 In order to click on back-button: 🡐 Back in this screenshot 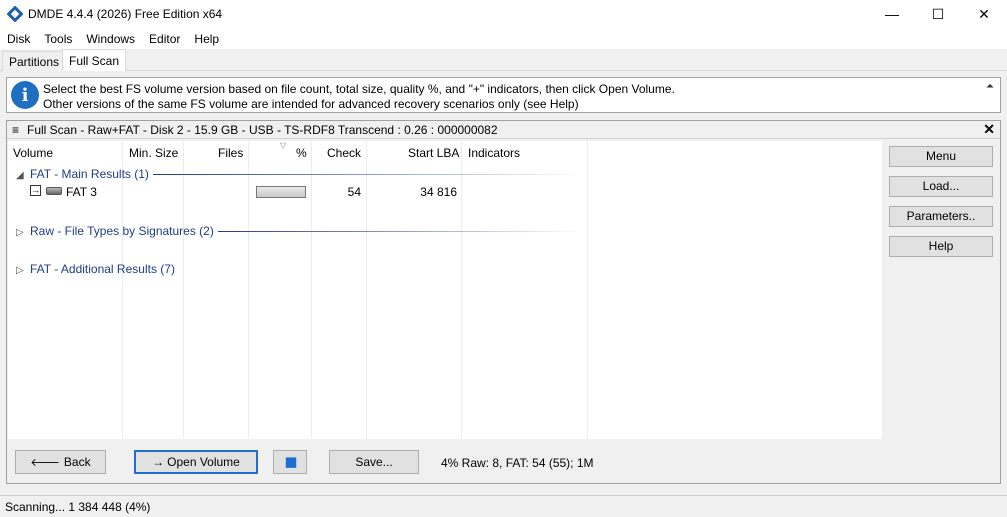, I will do `click(60, 462)`.